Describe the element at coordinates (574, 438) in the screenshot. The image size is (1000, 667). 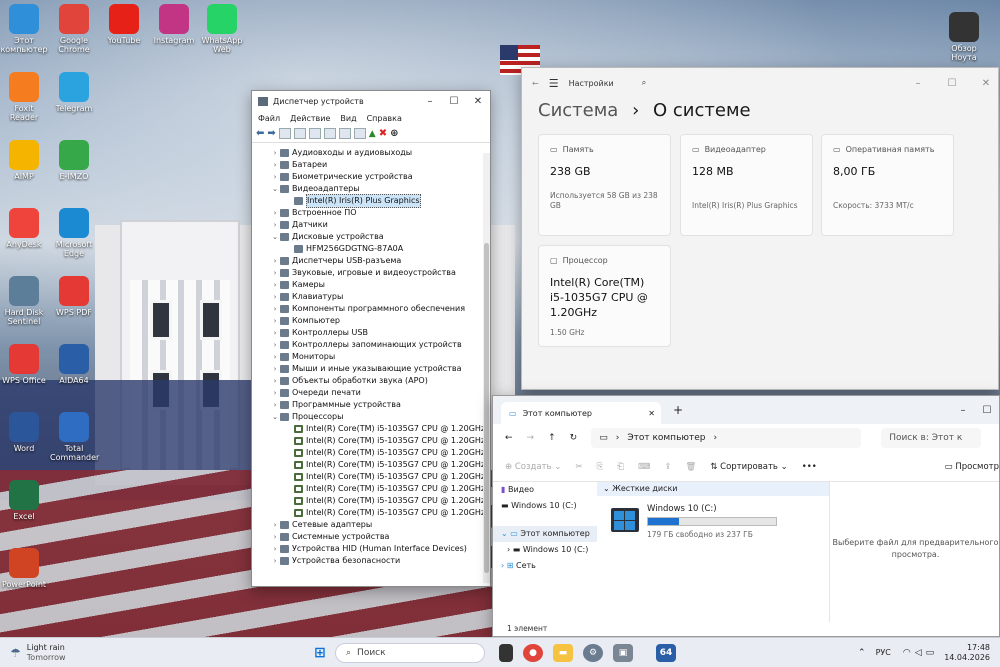
I see `refresh-icon: ↻` at that location.